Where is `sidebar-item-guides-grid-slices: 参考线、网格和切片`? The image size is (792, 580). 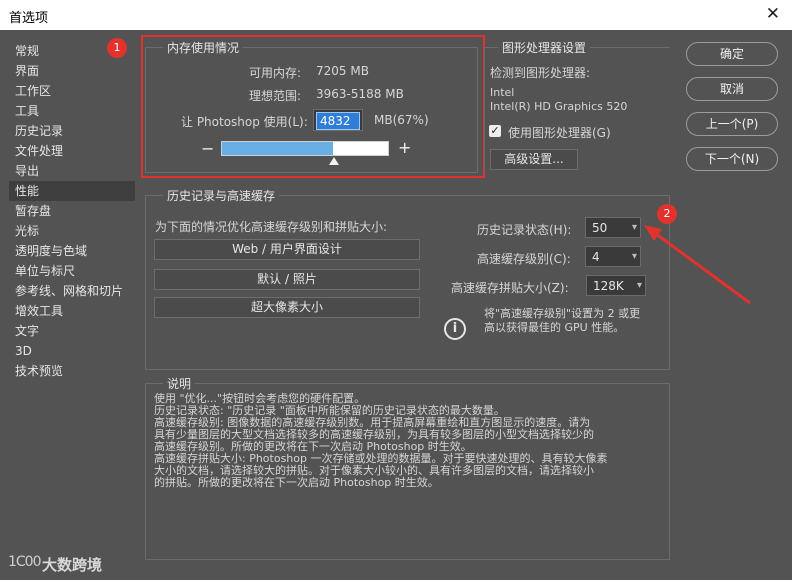
sidebar-item-guides-grid-slices: 参考线、网格和切片 is located at coordinates (72, 291).